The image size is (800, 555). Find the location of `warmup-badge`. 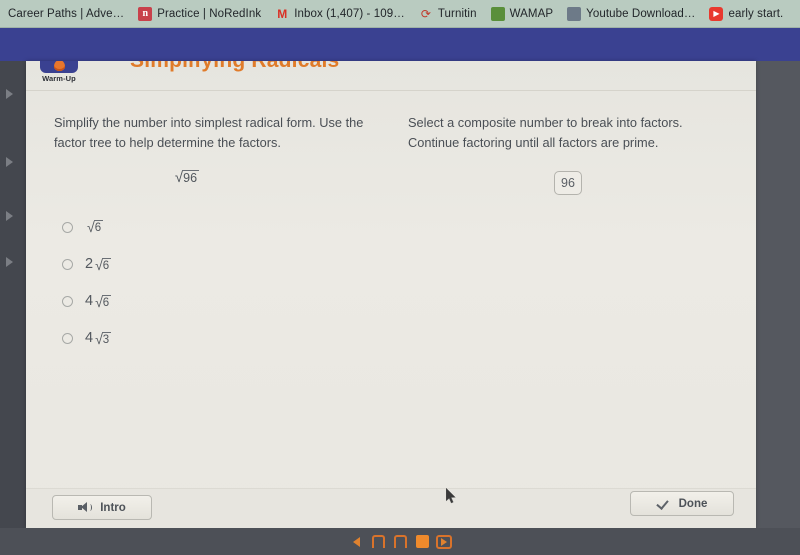

warmup-badge is located at coordinates (59, 67).